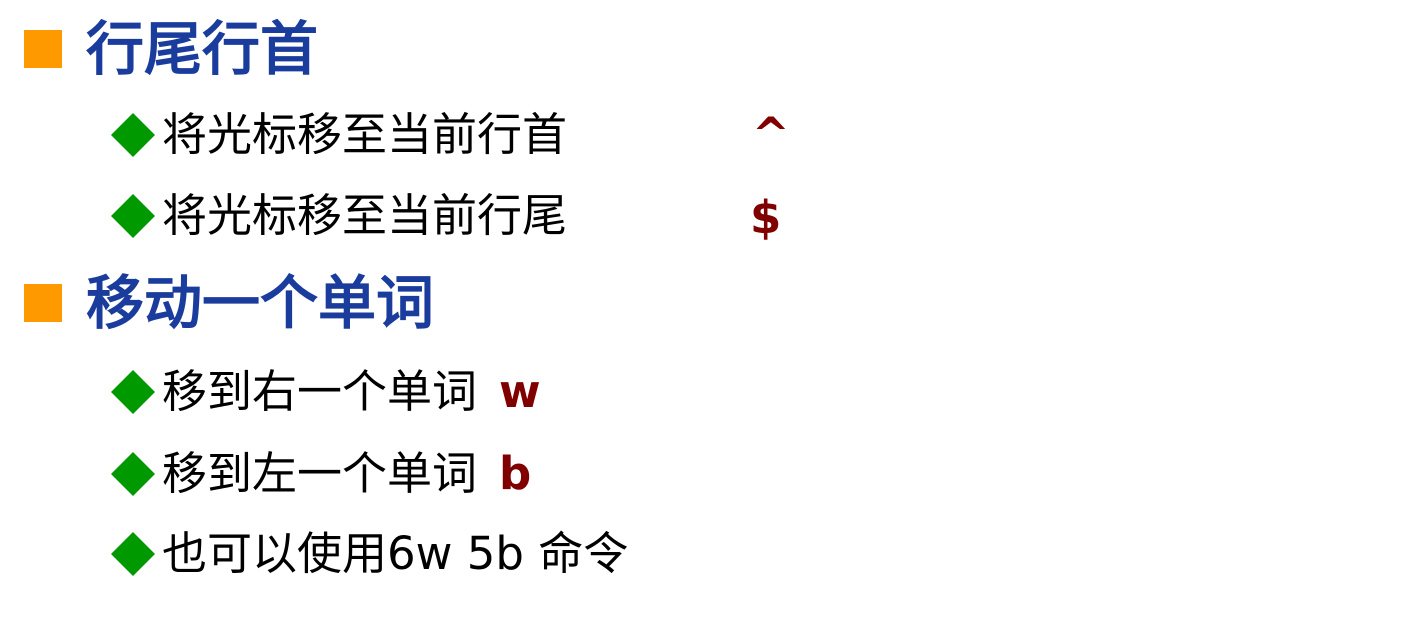 This screenshot has width=1413, height=633. What do you see at coordinates (395, 553) in the screenshot?
I see `item-text: 也可以使用6w 5b 命令` at bounding box center [395, 553].